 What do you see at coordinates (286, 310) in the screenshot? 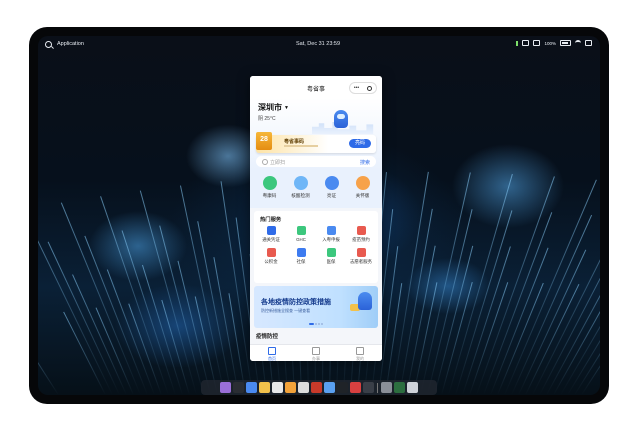
I see `promo-subtitle: 防控新措施全搜查 一键查看` at bounding box center [286, 310].